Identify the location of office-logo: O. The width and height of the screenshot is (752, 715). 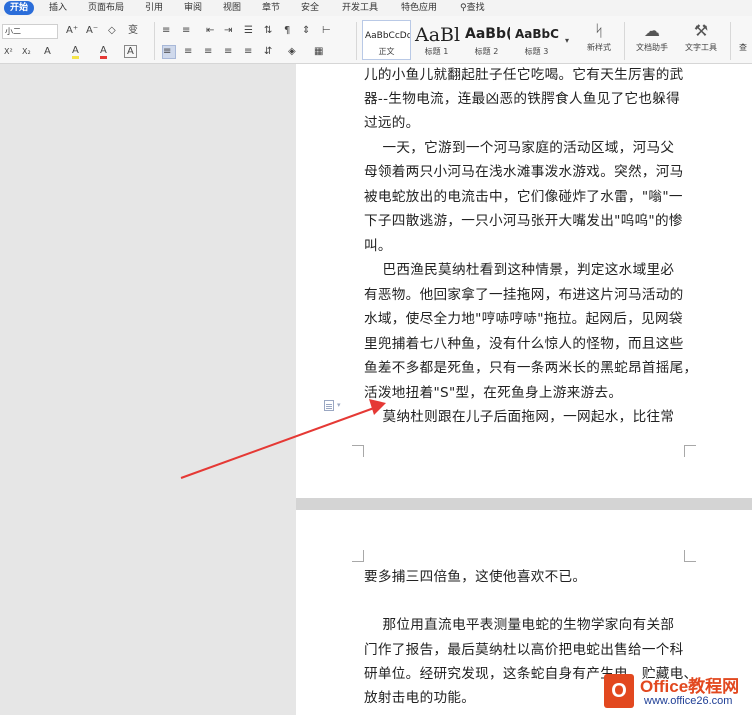
(619, 691).